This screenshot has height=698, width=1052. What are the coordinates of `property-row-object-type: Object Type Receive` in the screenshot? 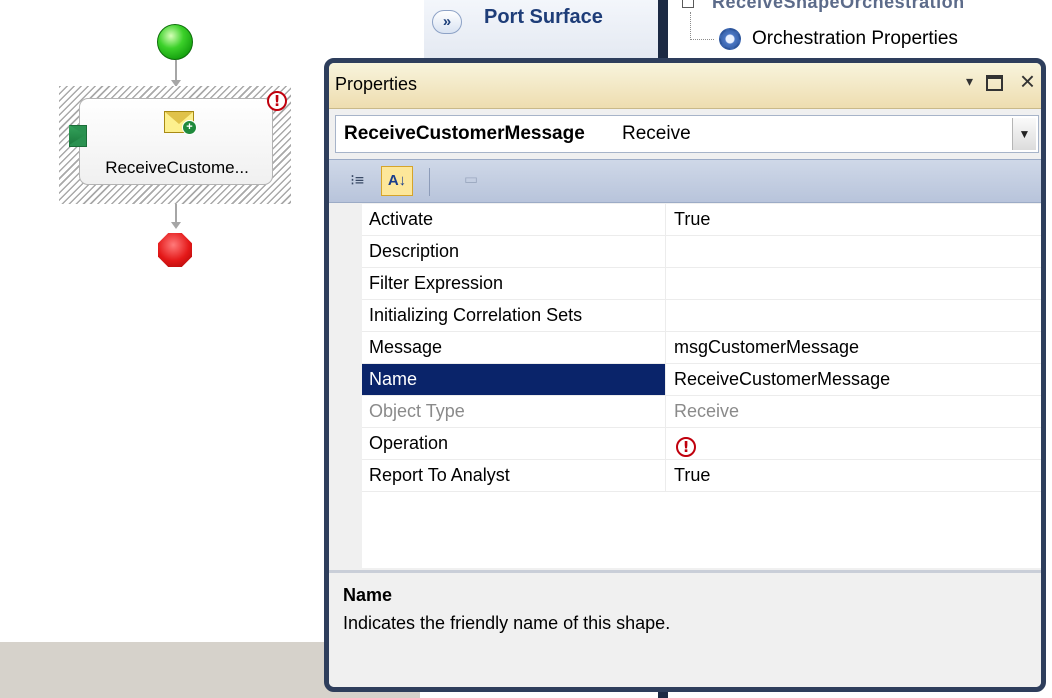 It's located at (701, 412).